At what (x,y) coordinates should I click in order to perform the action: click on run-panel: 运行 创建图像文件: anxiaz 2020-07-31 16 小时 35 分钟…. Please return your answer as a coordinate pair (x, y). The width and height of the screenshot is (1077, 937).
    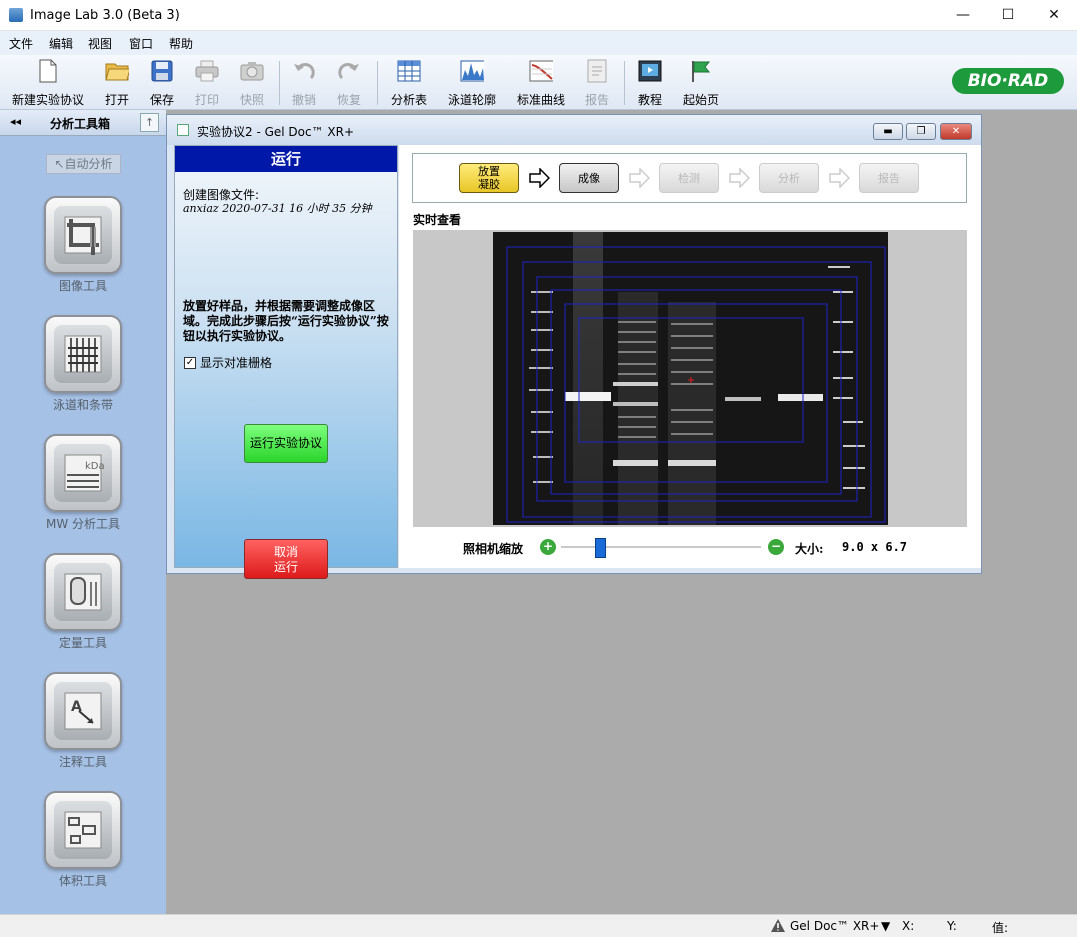
    Looking at the image, I should click on (286, 362).